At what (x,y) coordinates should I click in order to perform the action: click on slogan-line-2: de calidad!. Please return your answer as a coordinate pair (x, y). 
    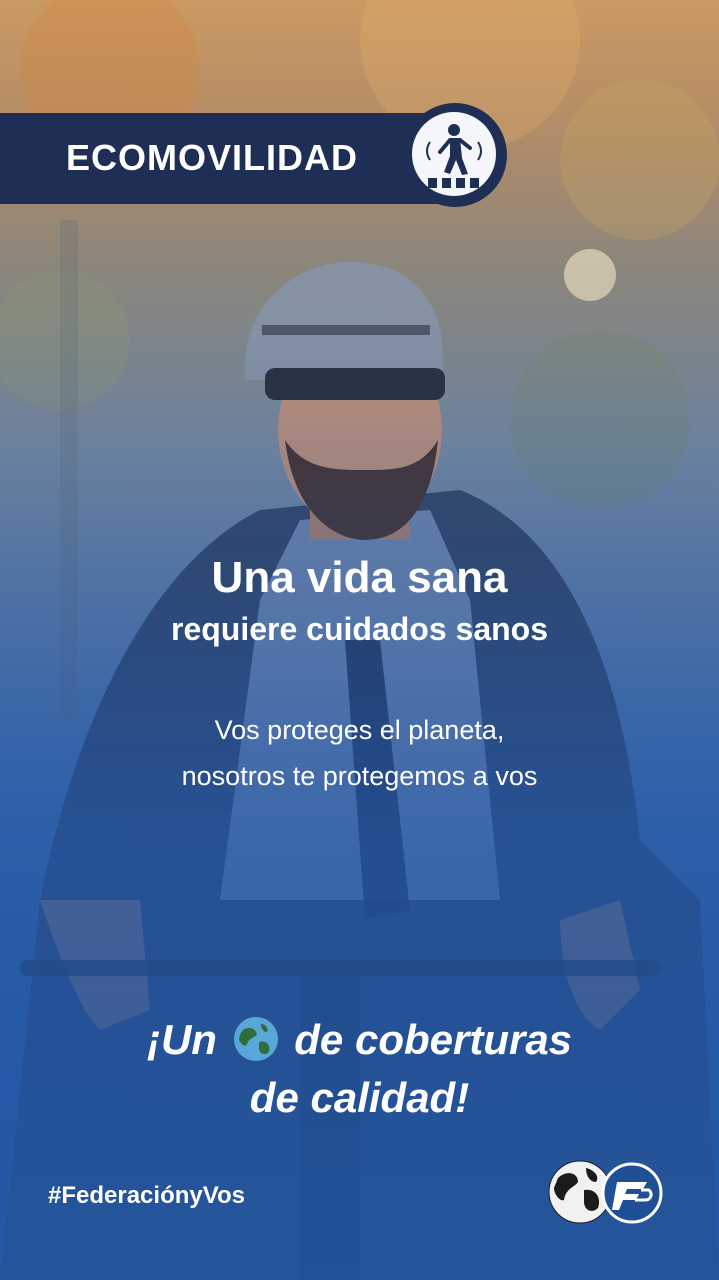
    Looking at the image, I should click on (359, 1097).